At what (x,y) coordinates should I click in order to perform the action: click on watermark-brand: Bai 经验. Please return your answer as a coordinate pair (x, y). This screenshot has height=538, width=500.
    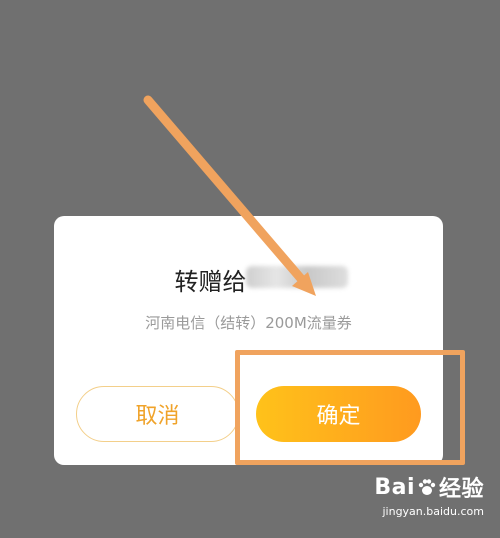
    Looking at the image, I should click on (424, 487).